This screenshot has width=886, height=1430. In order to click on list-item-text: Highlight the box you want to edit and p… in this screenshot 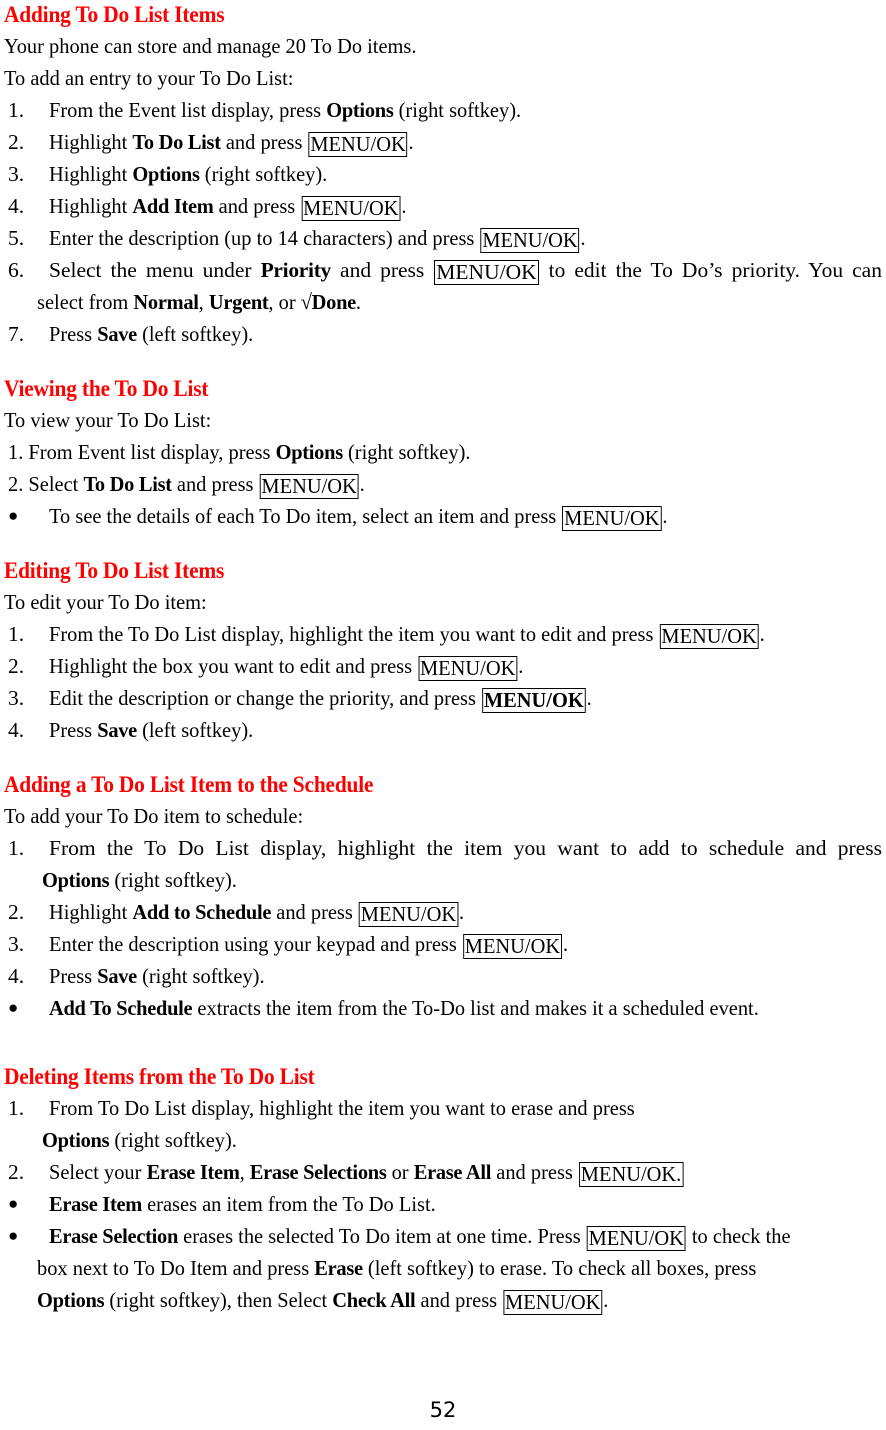, I will do `click(445, 666)`.